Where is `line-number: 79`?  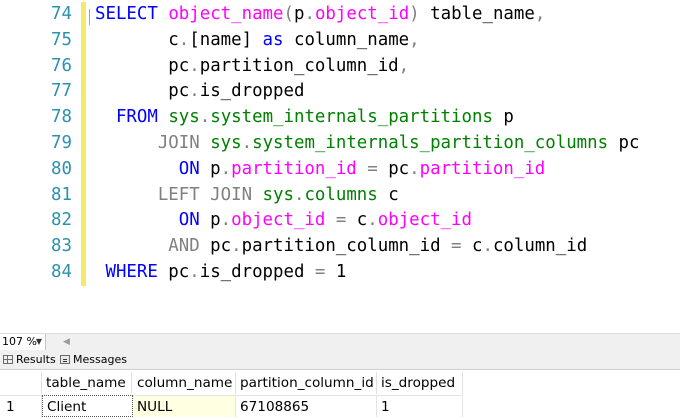
line-number: 79 is located at coordinates (61, 142).